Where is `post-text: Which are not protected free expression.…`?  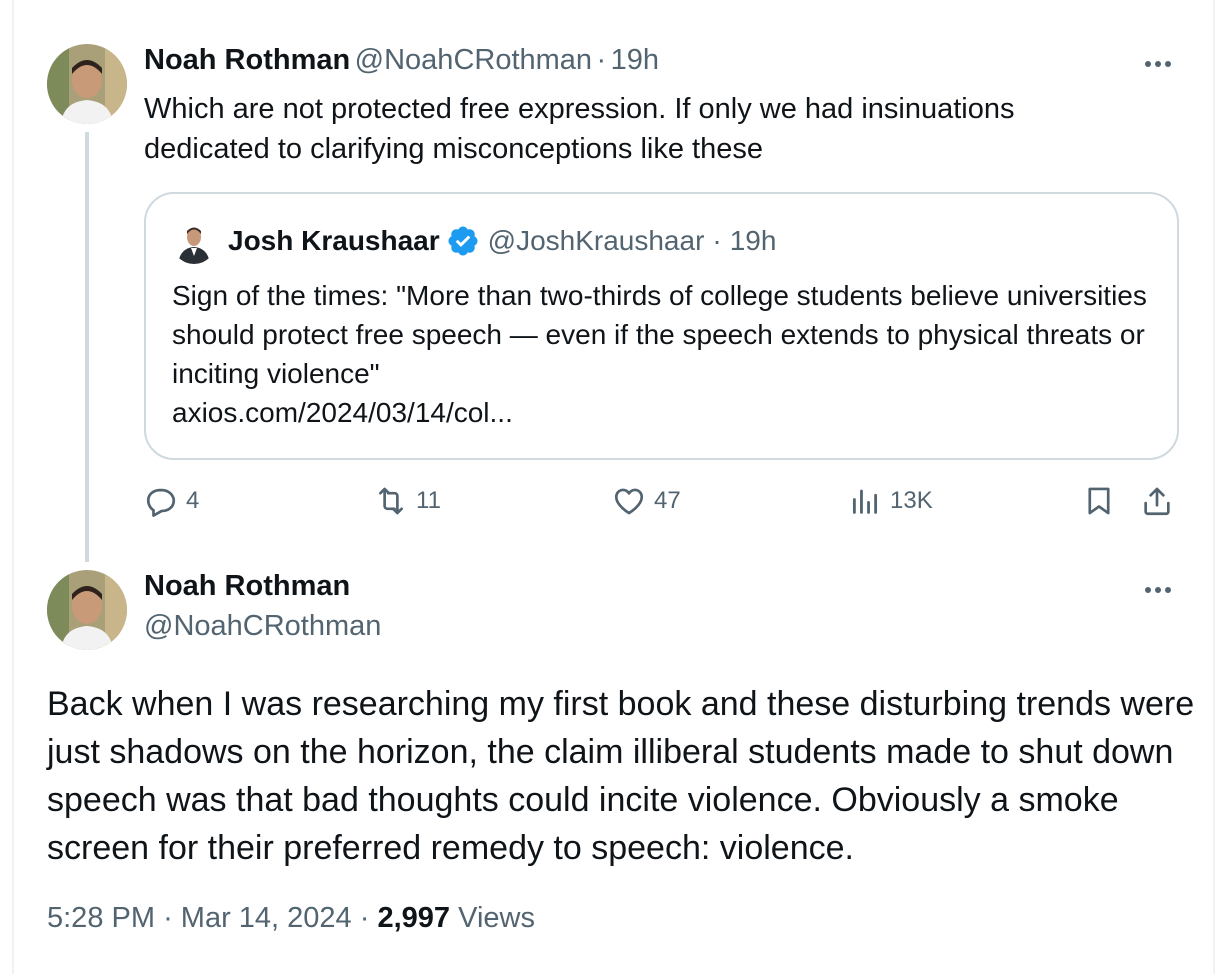 post-text: Which are not protected free expression.… is located at coordinates (579, 129).